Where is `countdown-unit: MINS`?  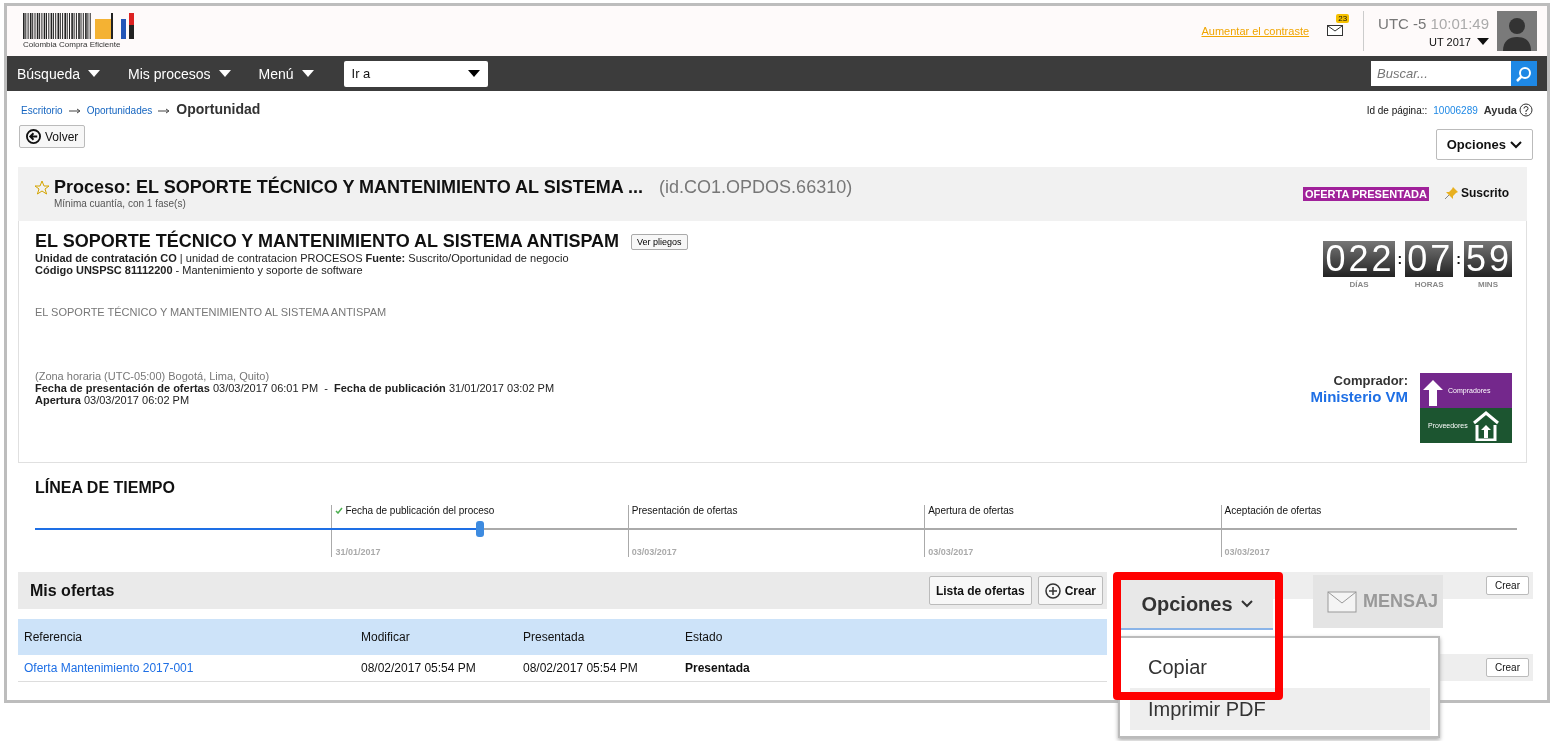 countdown-unit: MINS is located at coordinates (1487, 284).